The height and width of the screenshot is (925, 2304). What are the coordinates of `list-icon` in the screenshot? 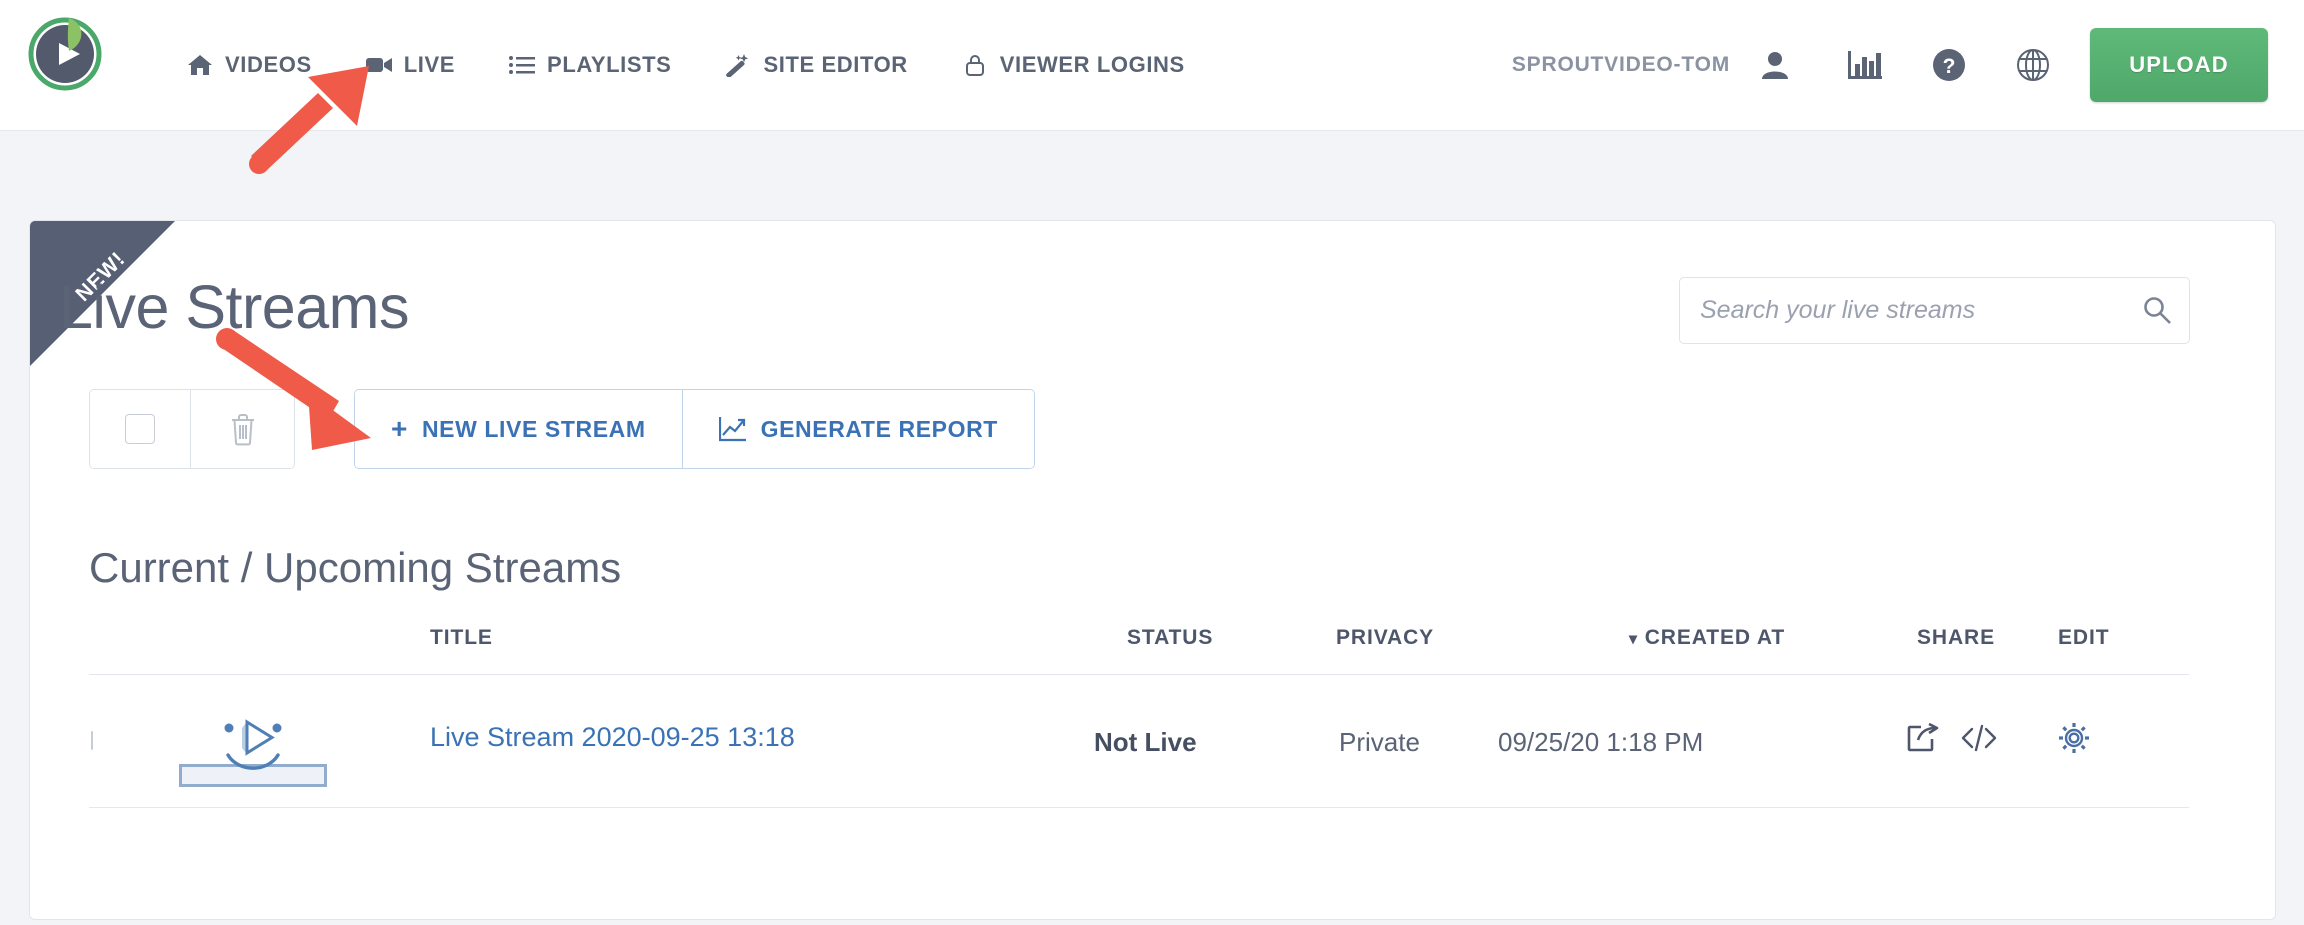 It's located at (522, 65).